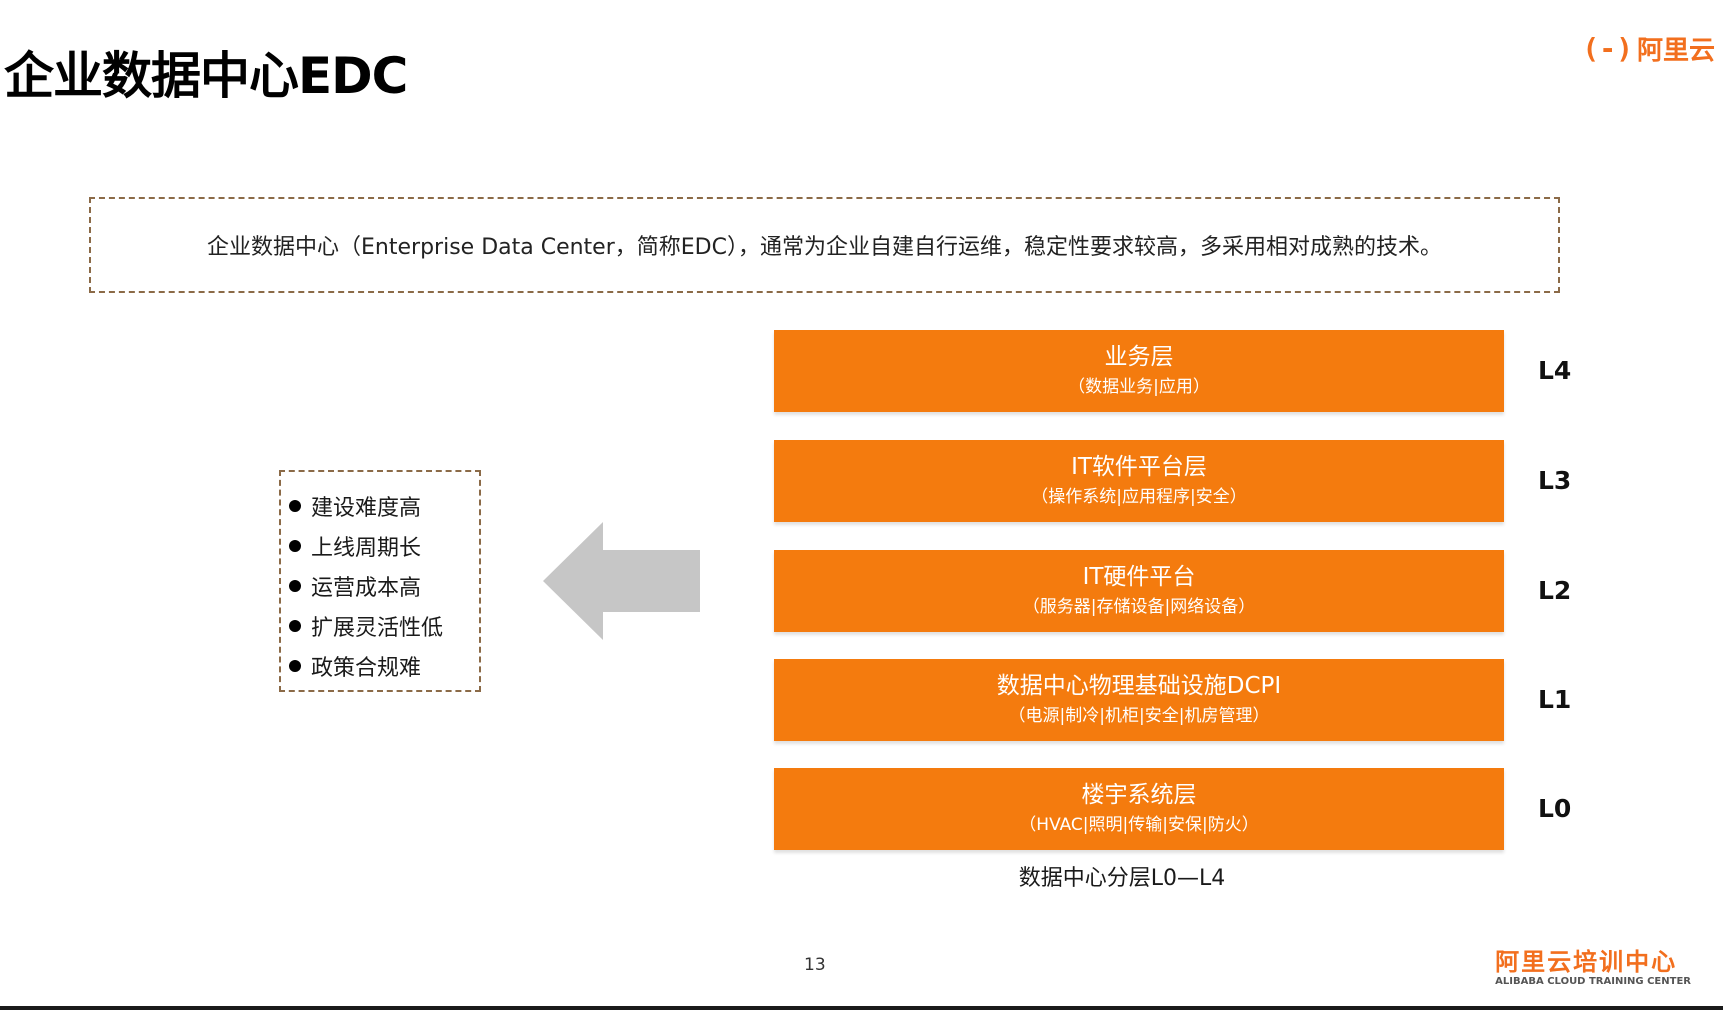  I want to click on layer-name: 业务层, so click(1139, 357).